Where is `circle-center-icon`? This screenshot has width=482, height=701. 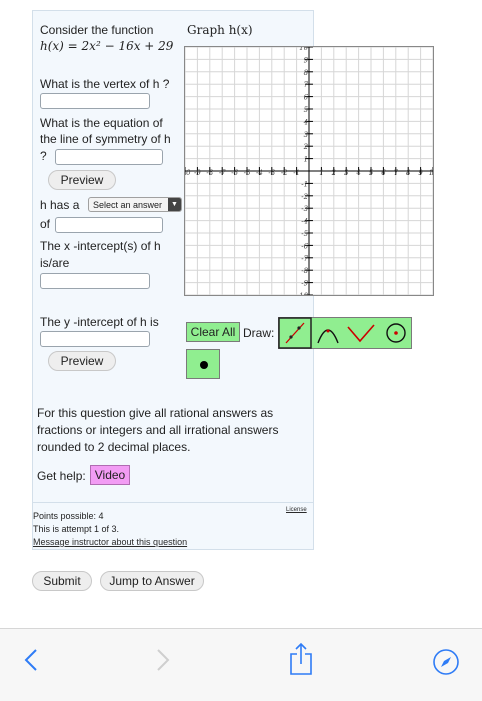
circle-center-icon is located at coordinates (396, 333).